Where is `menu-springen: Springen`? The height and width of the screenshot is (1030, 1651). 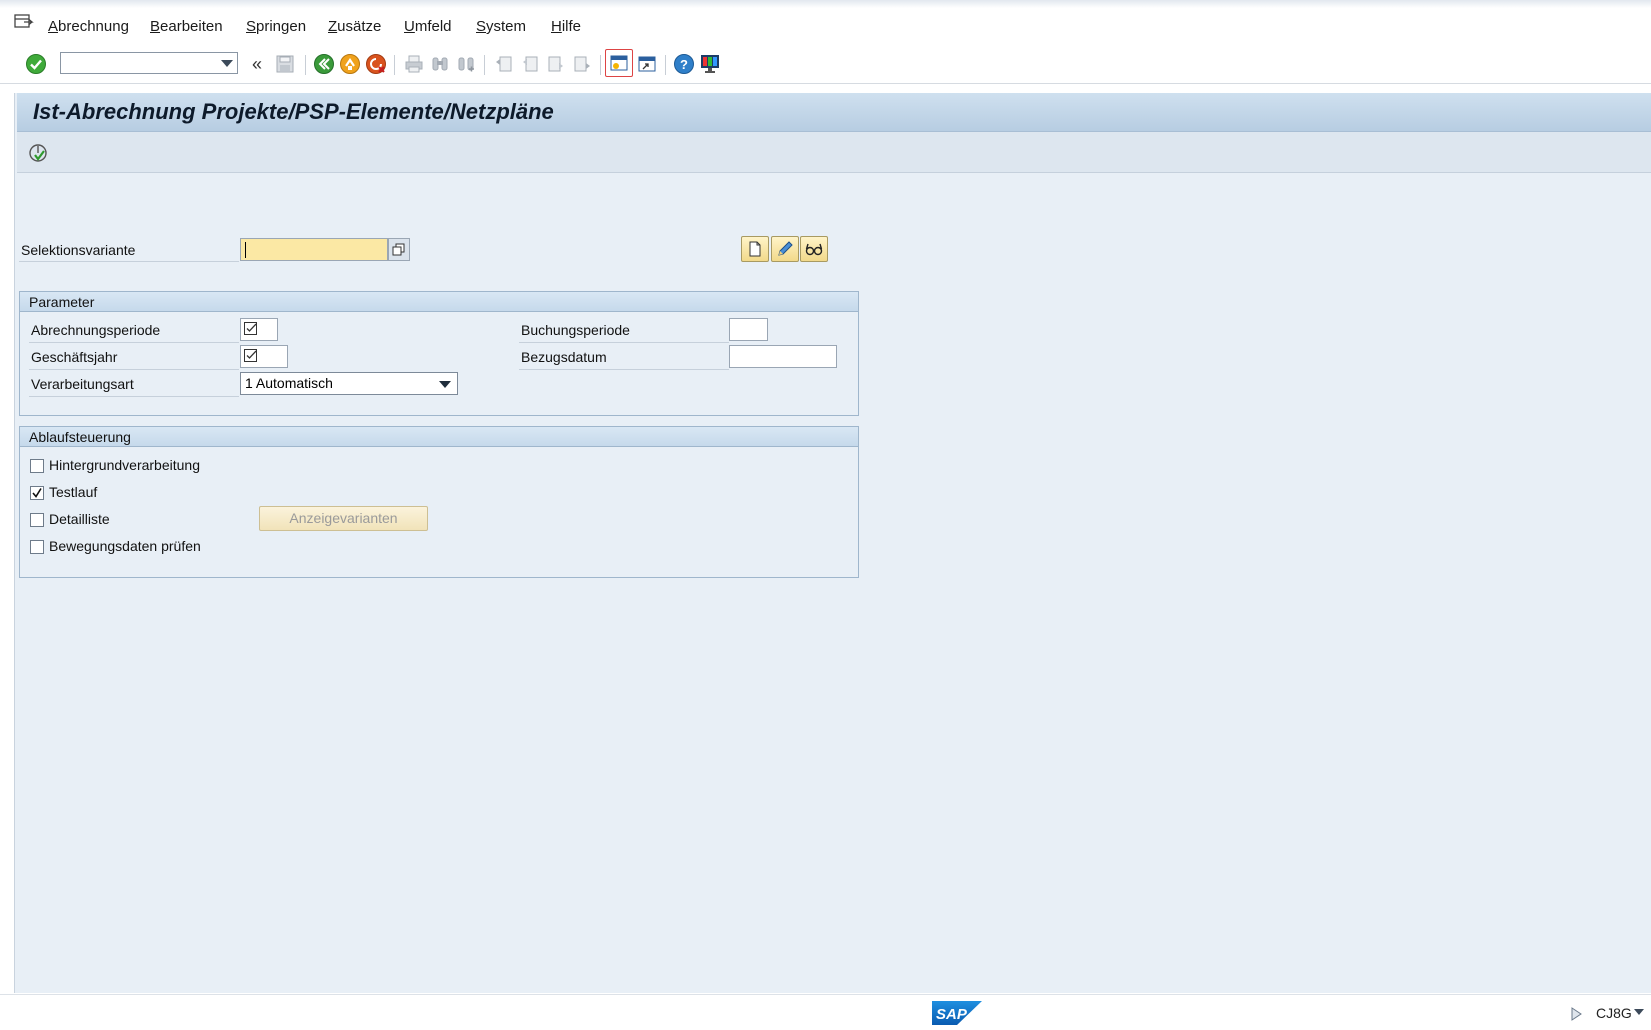
menu-springen: Springen is located at coordinates (276, 26).